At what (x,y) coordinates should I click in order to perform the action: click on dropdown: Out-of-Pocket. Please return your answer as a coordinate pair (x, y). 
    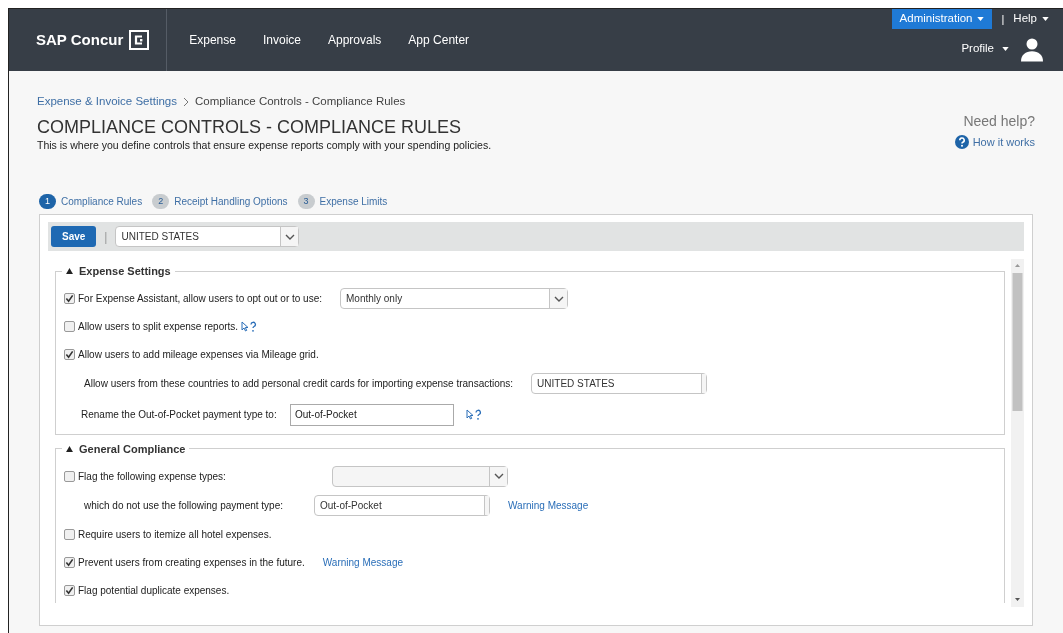
    Looking at the image, I should click on (402, 505).